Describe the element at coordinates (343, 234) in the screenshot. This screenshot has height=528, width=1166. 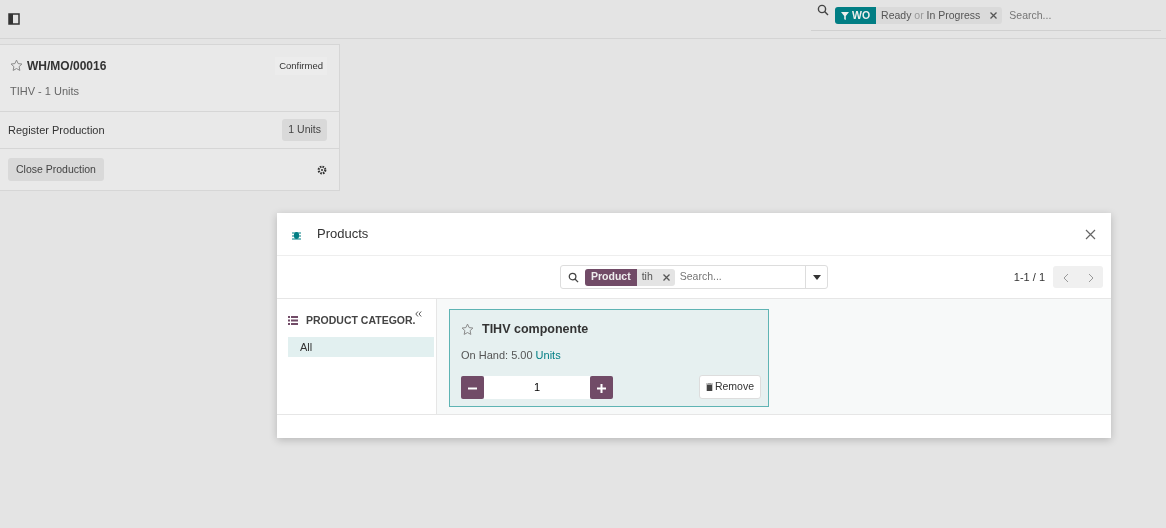
I see `dialog-title: Products` at that location.